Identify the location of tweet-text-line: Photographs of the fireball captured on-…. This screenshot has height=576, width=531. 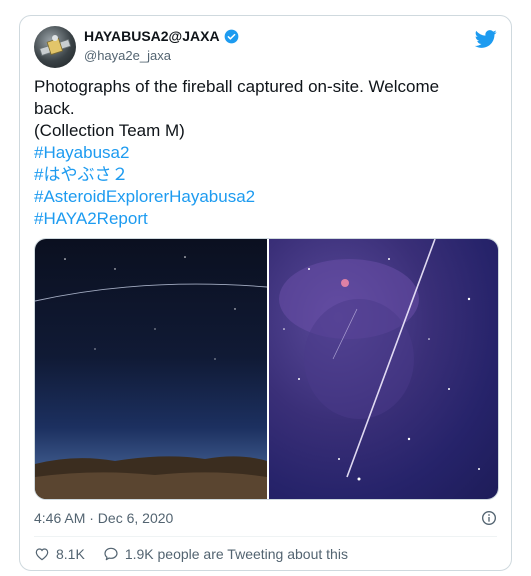
(237, 86).